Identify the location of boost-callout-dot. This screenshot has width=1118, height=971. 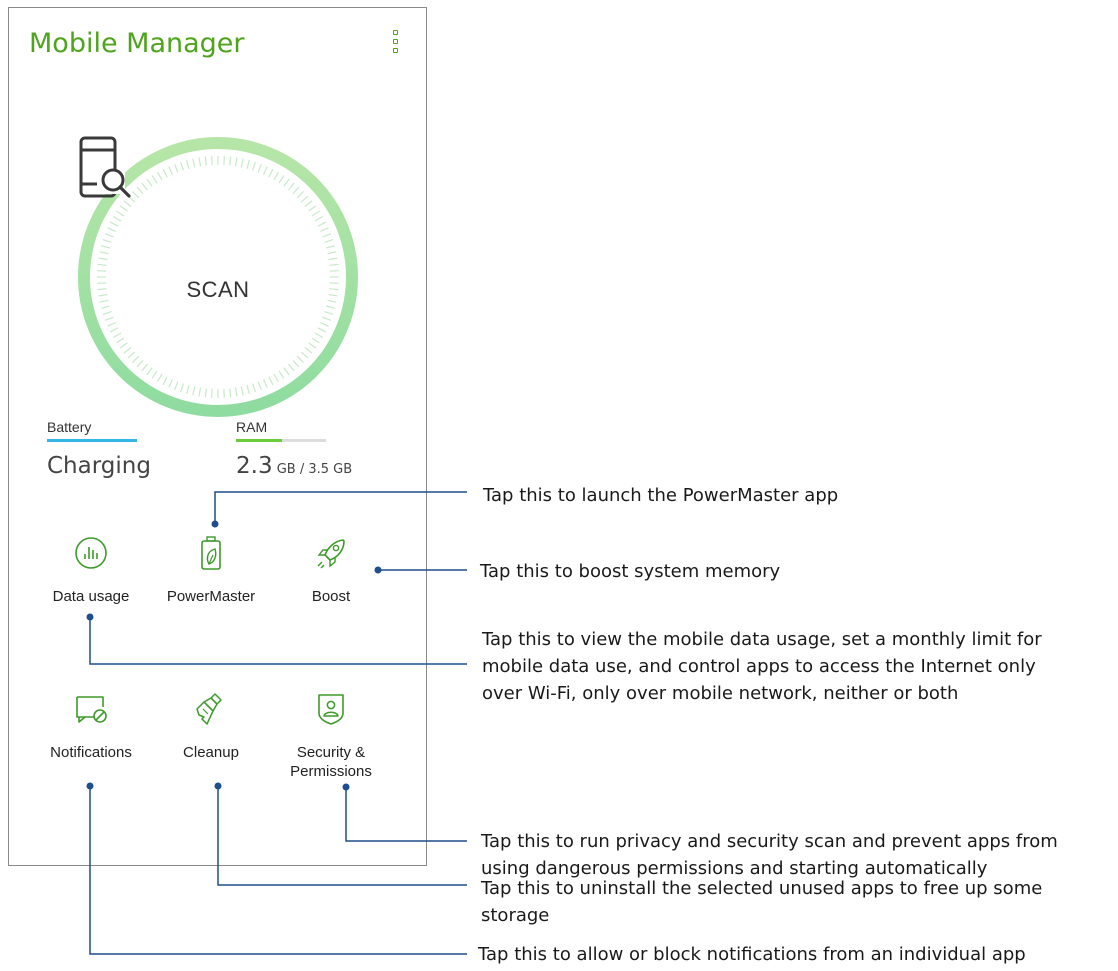
(378, 570).